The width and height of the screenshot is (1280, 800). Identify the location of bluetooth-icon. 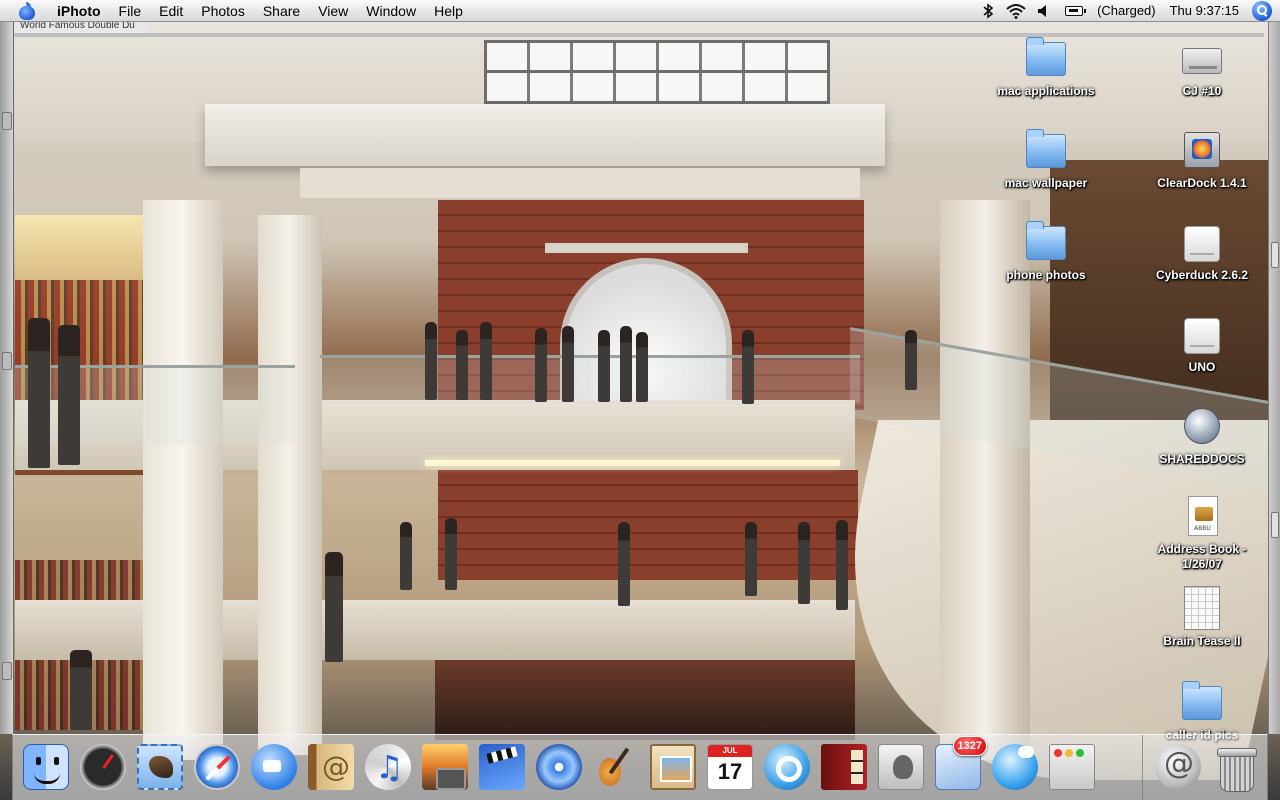
(988, 11).